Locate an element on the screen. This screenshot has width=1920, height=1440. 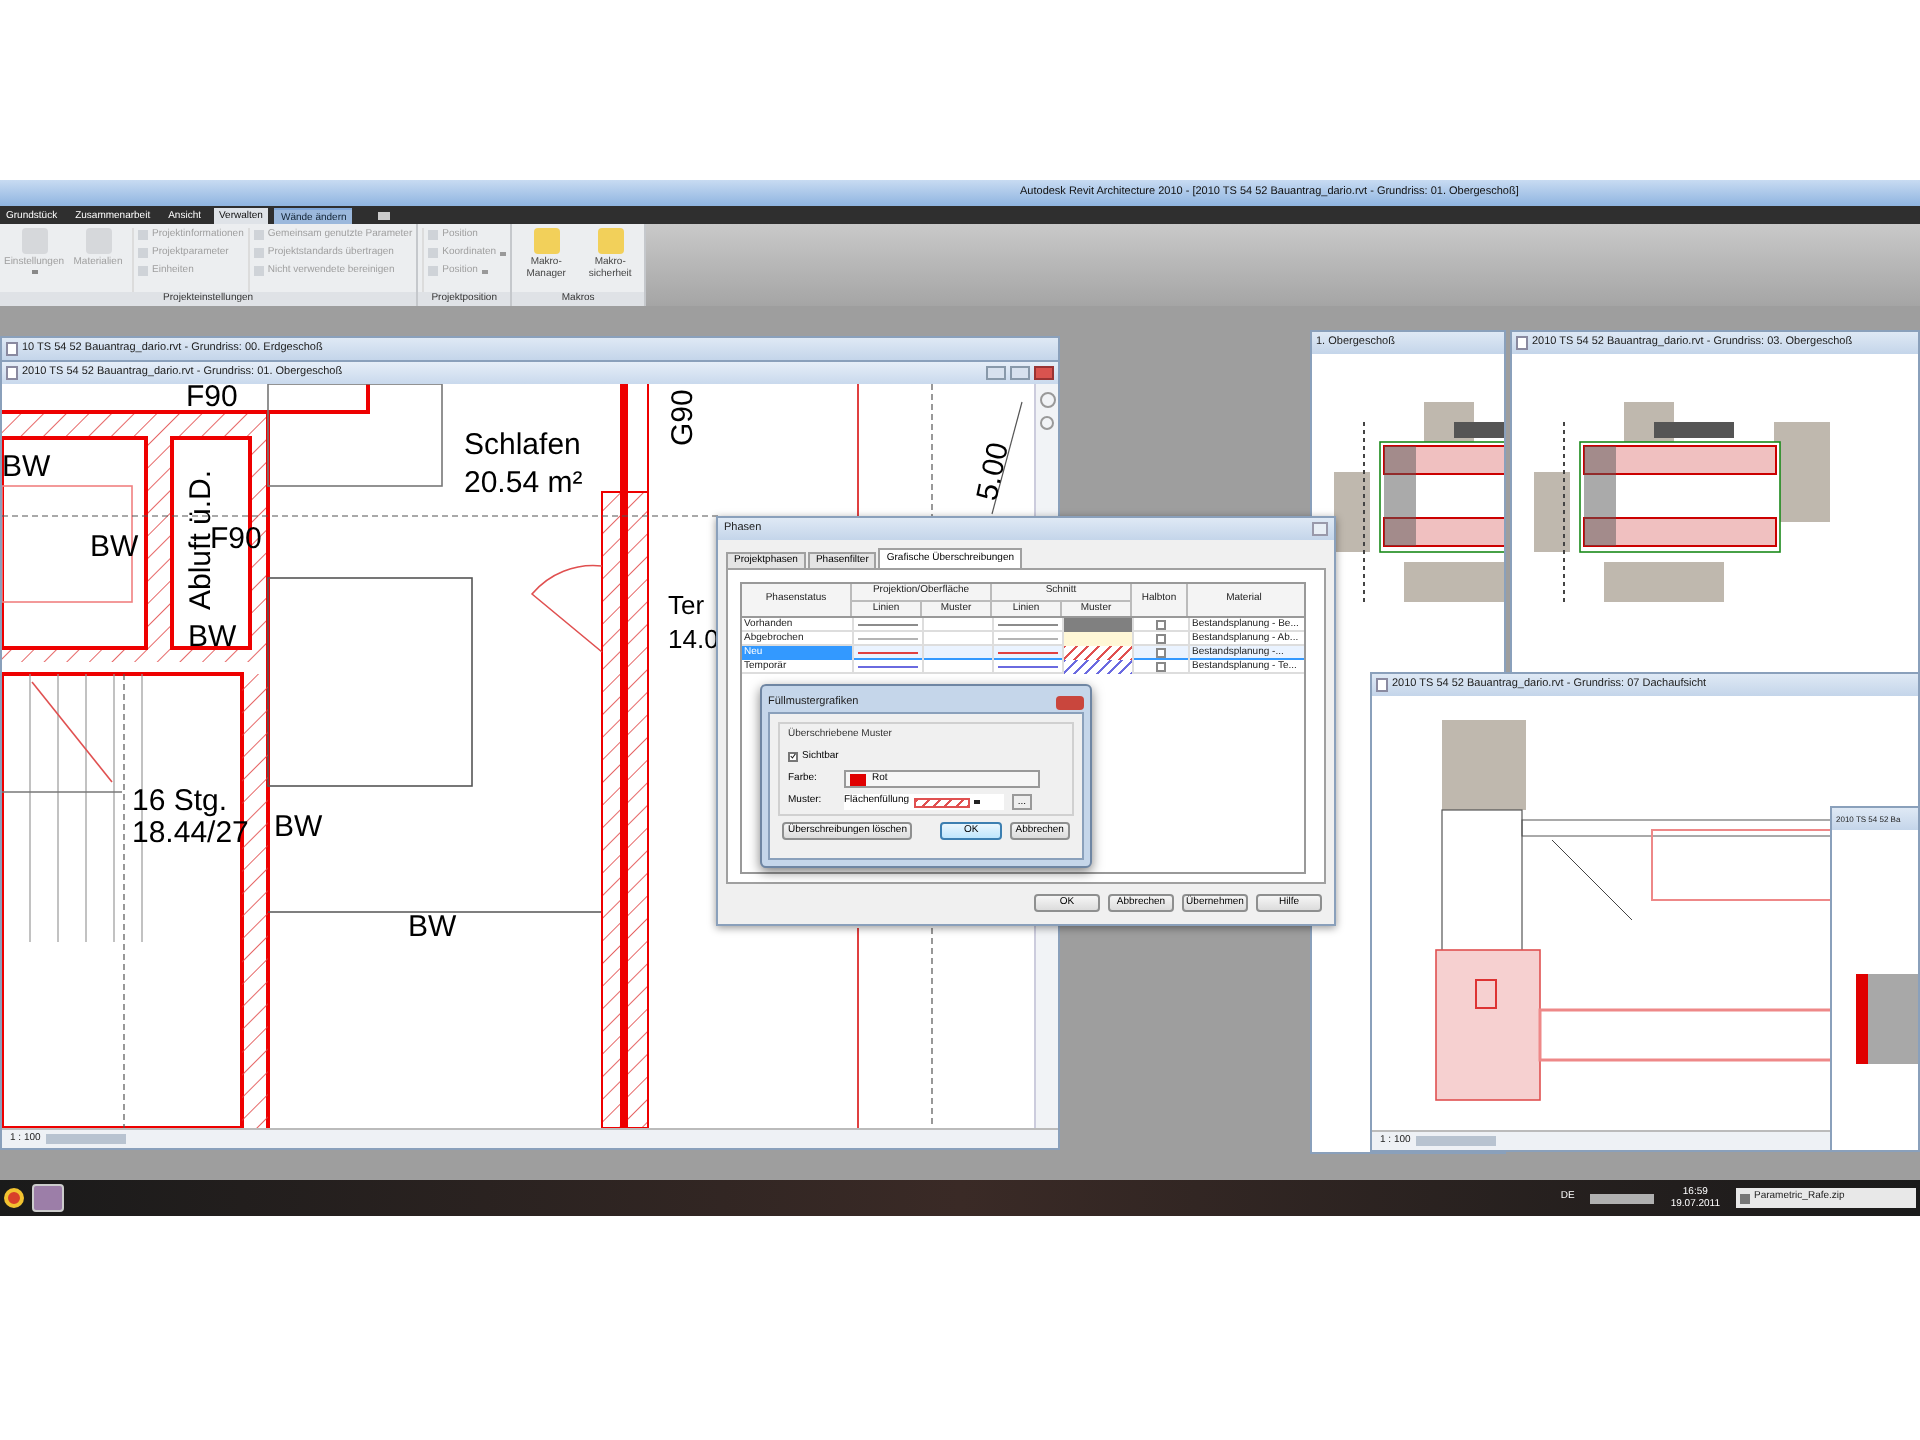
plan-label: 5.00 is located at coordinates (993, 471).